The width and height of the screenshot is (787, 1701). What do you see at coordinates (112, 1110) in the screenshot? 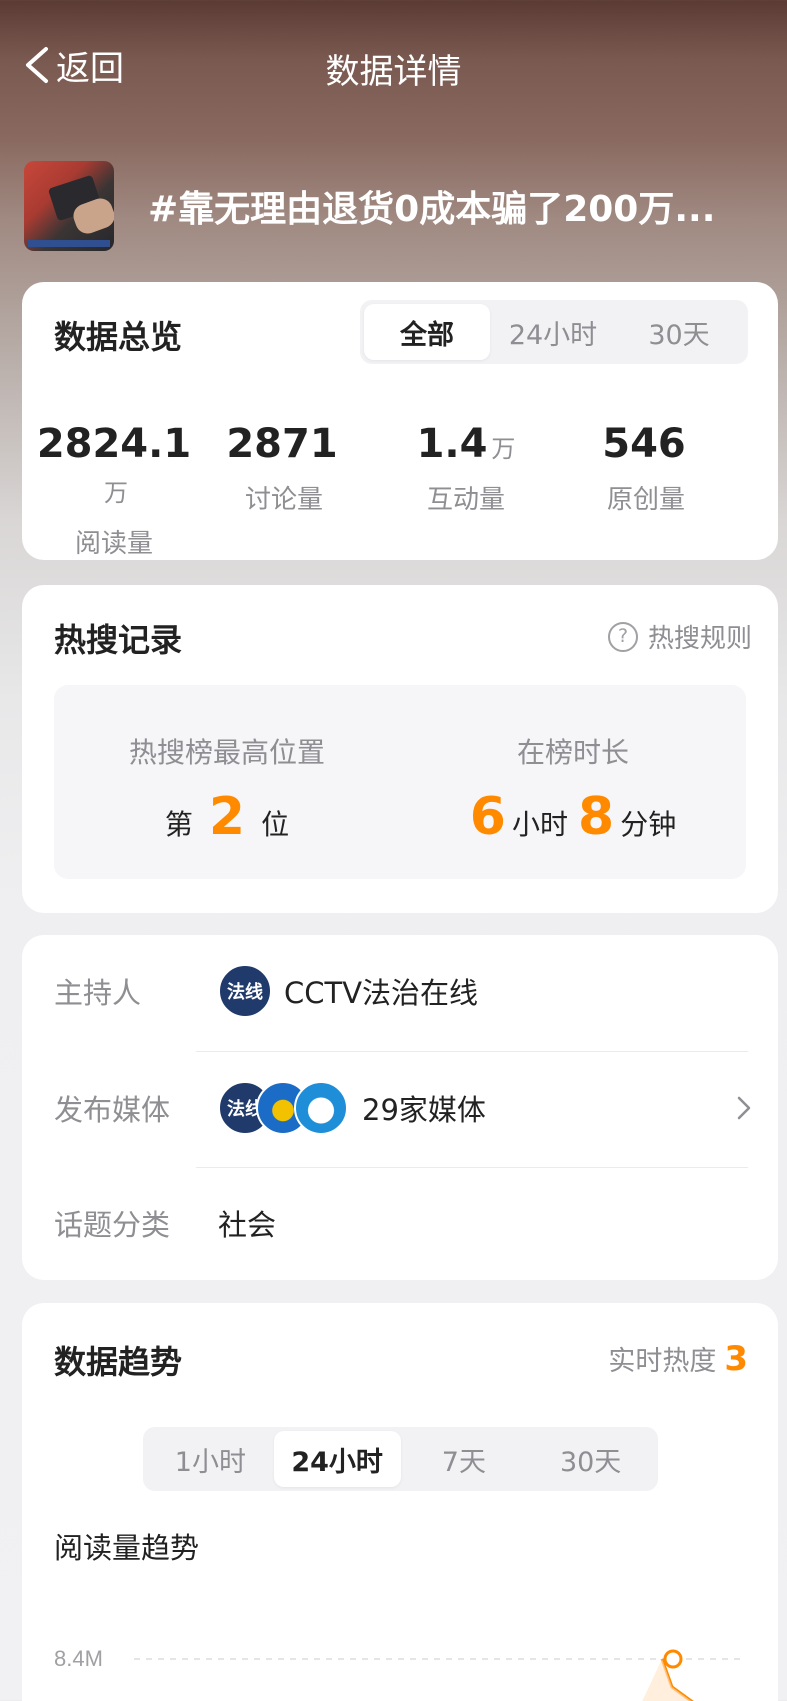
I see `media-key: 发布媒体` at bounding box center [112, 1110].